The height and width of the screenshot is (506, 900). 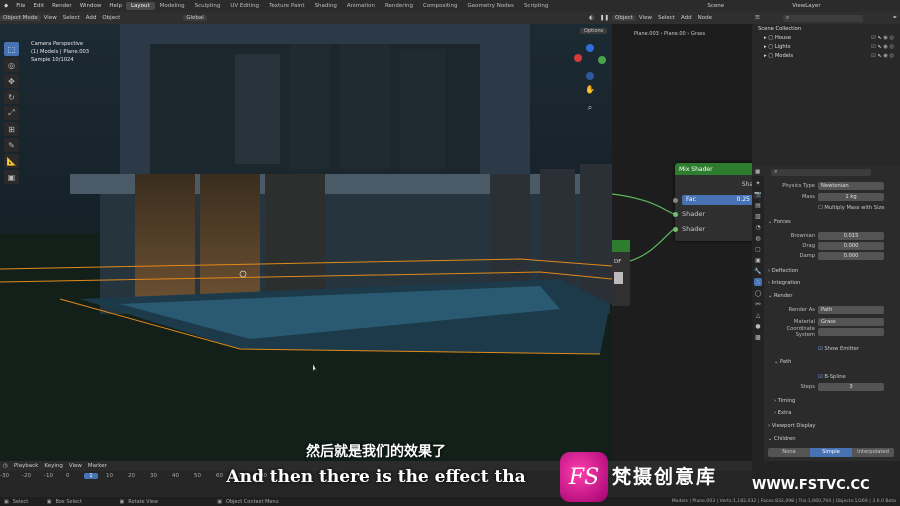 What do you see at coordinates (20, 18) in the screenshot?
I see `object-mode-dropdown: Object Mode` at bounding box center [20, 18].